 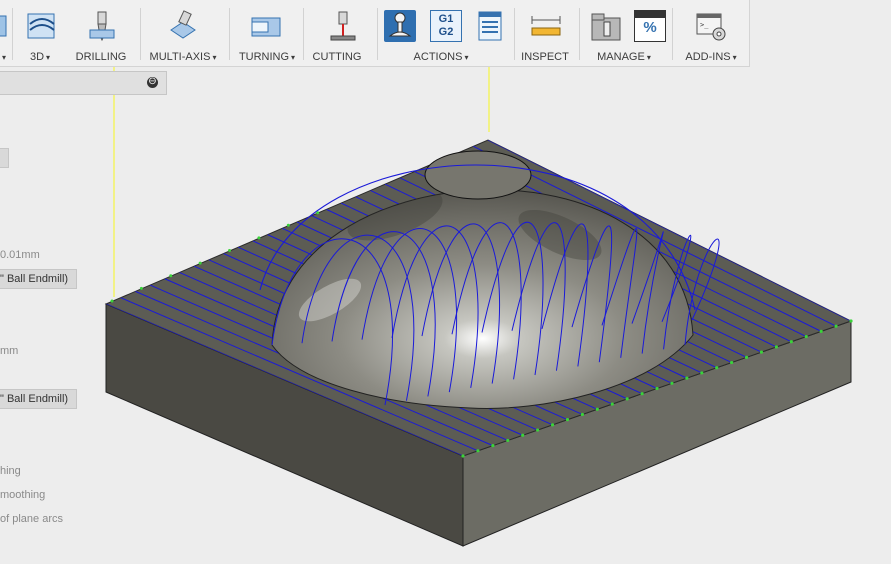 I want to click on setup-sheet-icon, so click(x=490, y=26).